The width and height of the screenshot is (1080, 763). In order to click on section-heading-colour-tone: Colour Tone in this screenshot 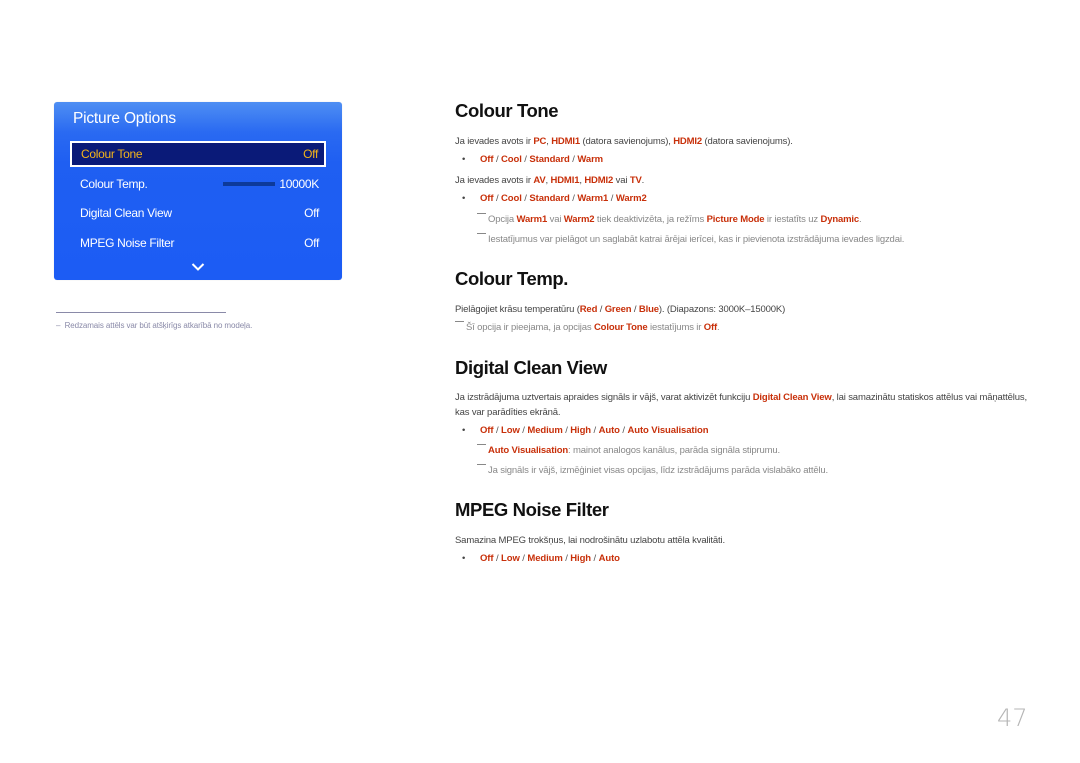, I will do `click(507, 110)`.